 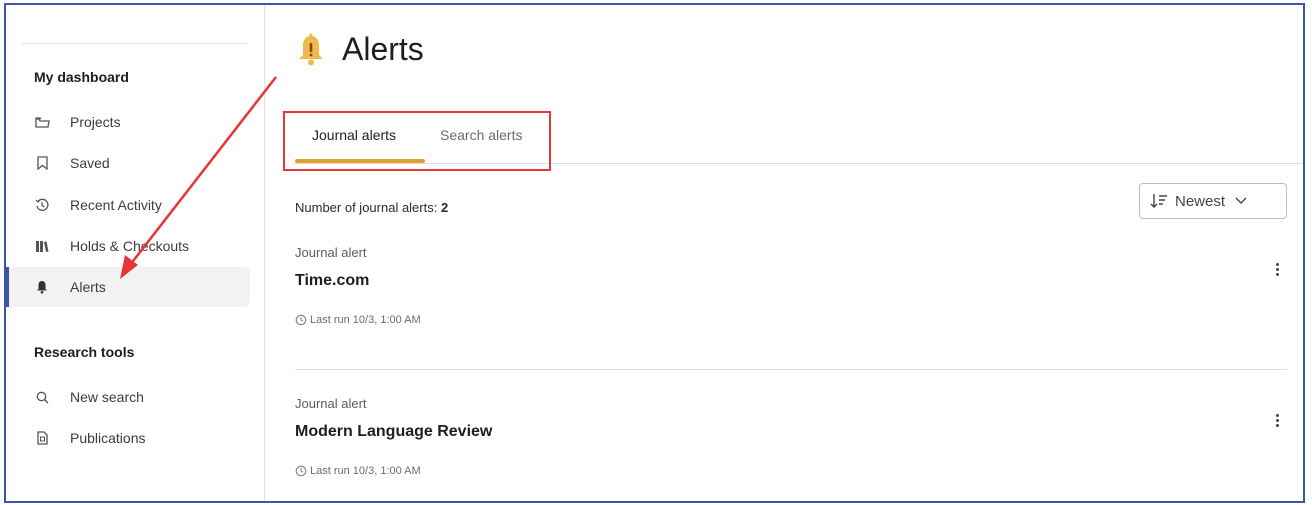 What do you see at coordinates (135, 43) in the screenshot?
I see `sidebar-divider` at bounding box center [135, 43].